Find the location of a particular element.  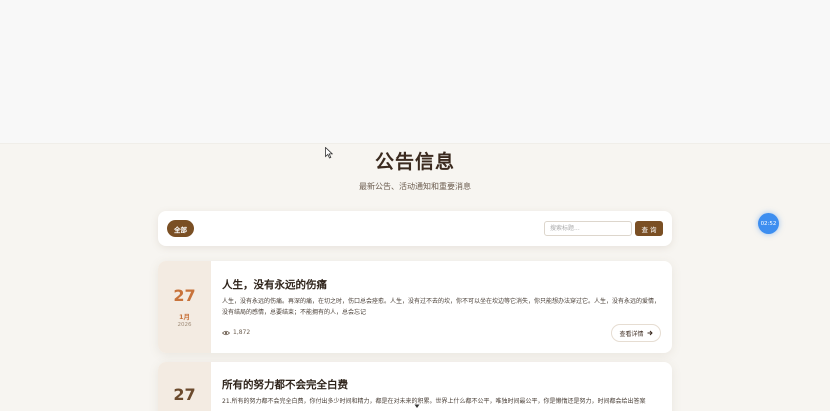

chevron-down-icon is located at coordinates (417, 406).